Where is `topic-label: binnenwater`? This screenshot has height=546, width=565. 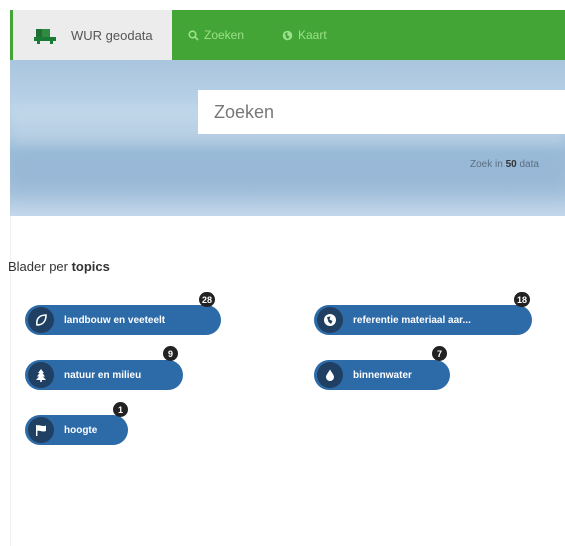 topic-label: binnenwater is located at coordinates (382, 375).